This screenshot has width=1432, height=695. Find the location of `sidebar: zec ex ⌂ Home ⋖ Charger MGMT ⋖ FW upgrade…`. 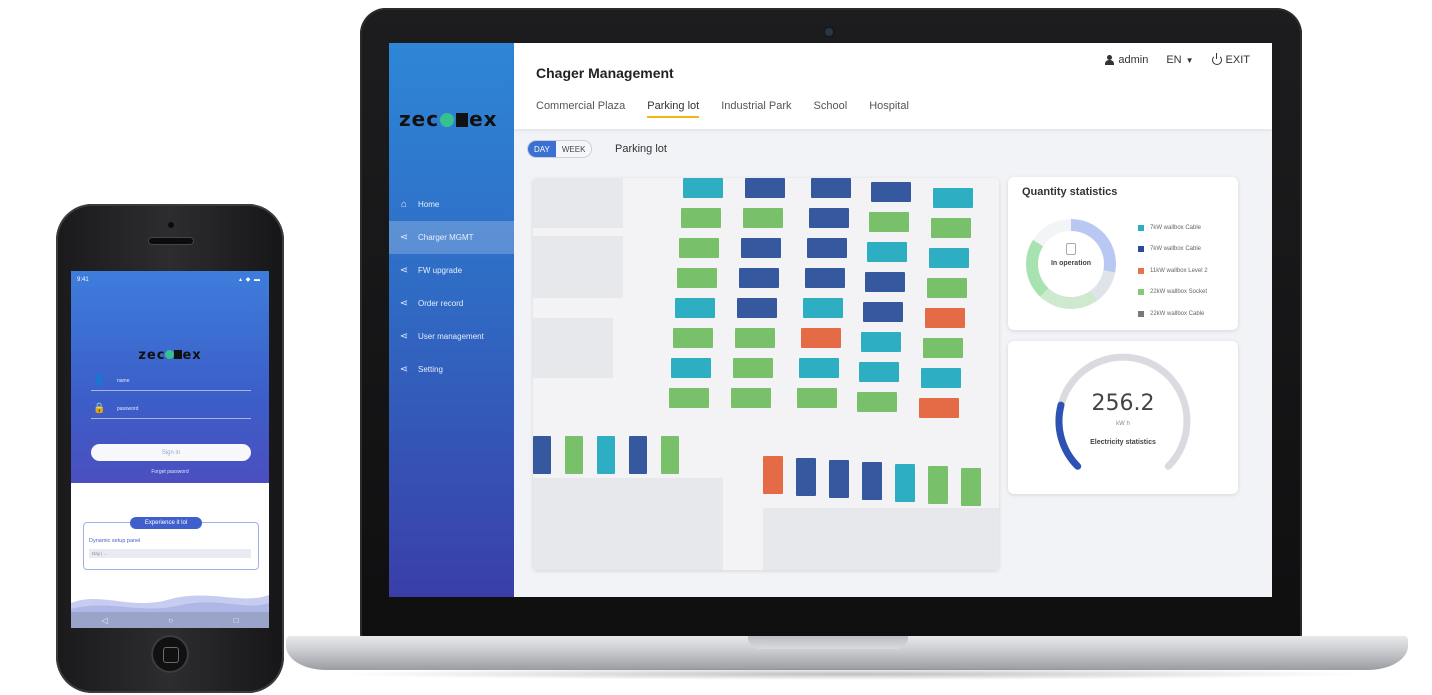

sidebar: zec ex ⌂ Home ⋖ Charger MGMT ⋖ FW upgrade… is located at coordinates (451, 320).